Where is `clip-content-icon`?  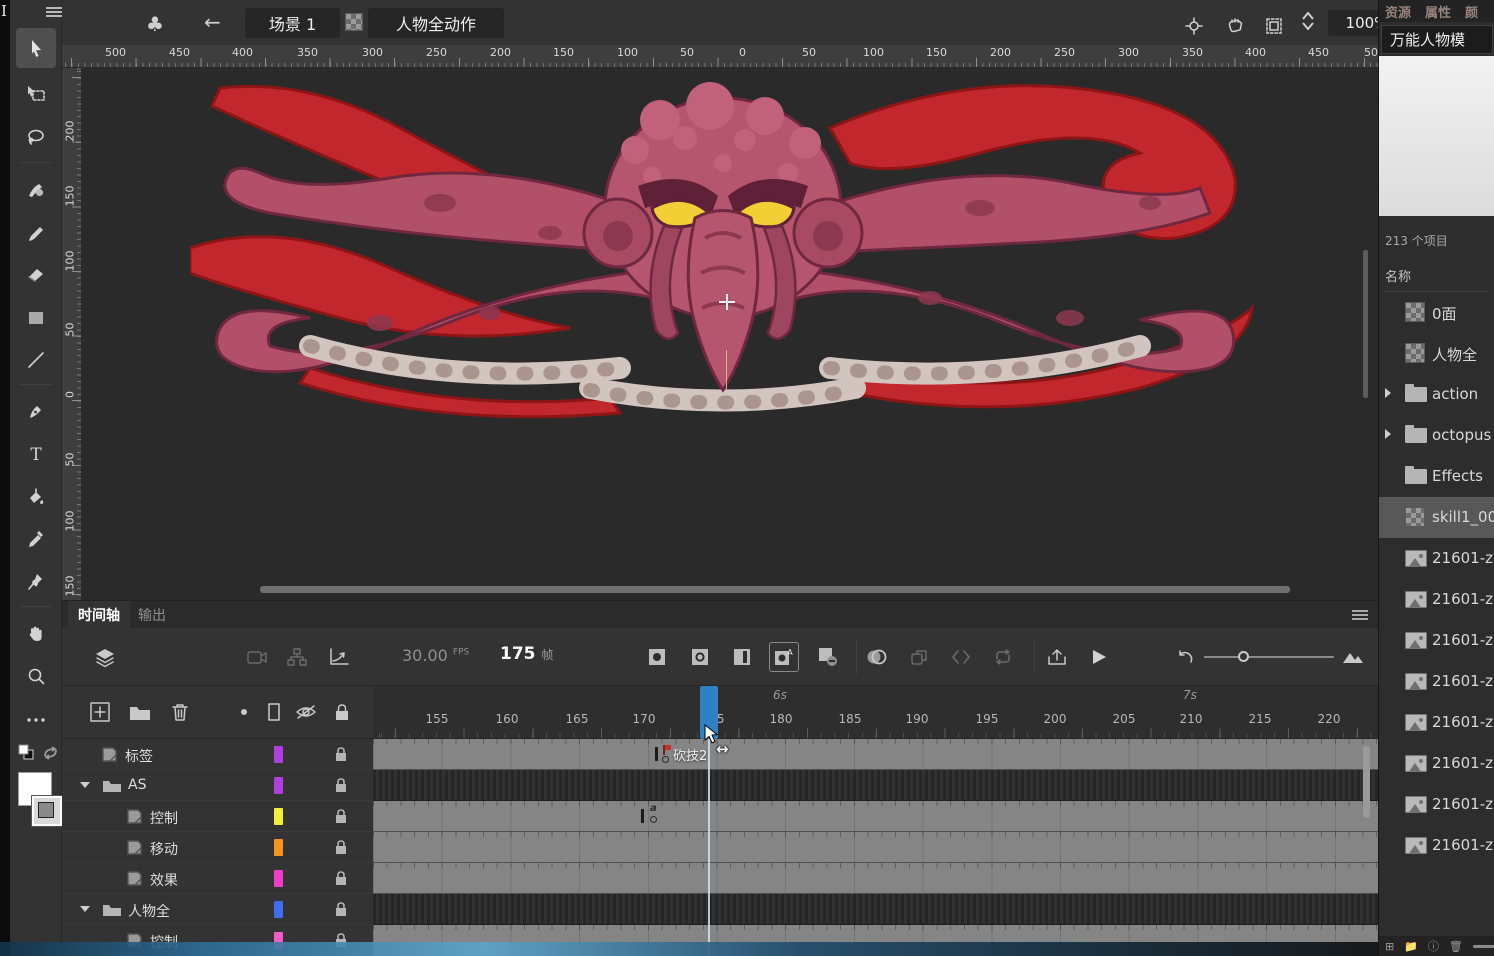
clip-content-icon is located at coordinates (1274, 26).